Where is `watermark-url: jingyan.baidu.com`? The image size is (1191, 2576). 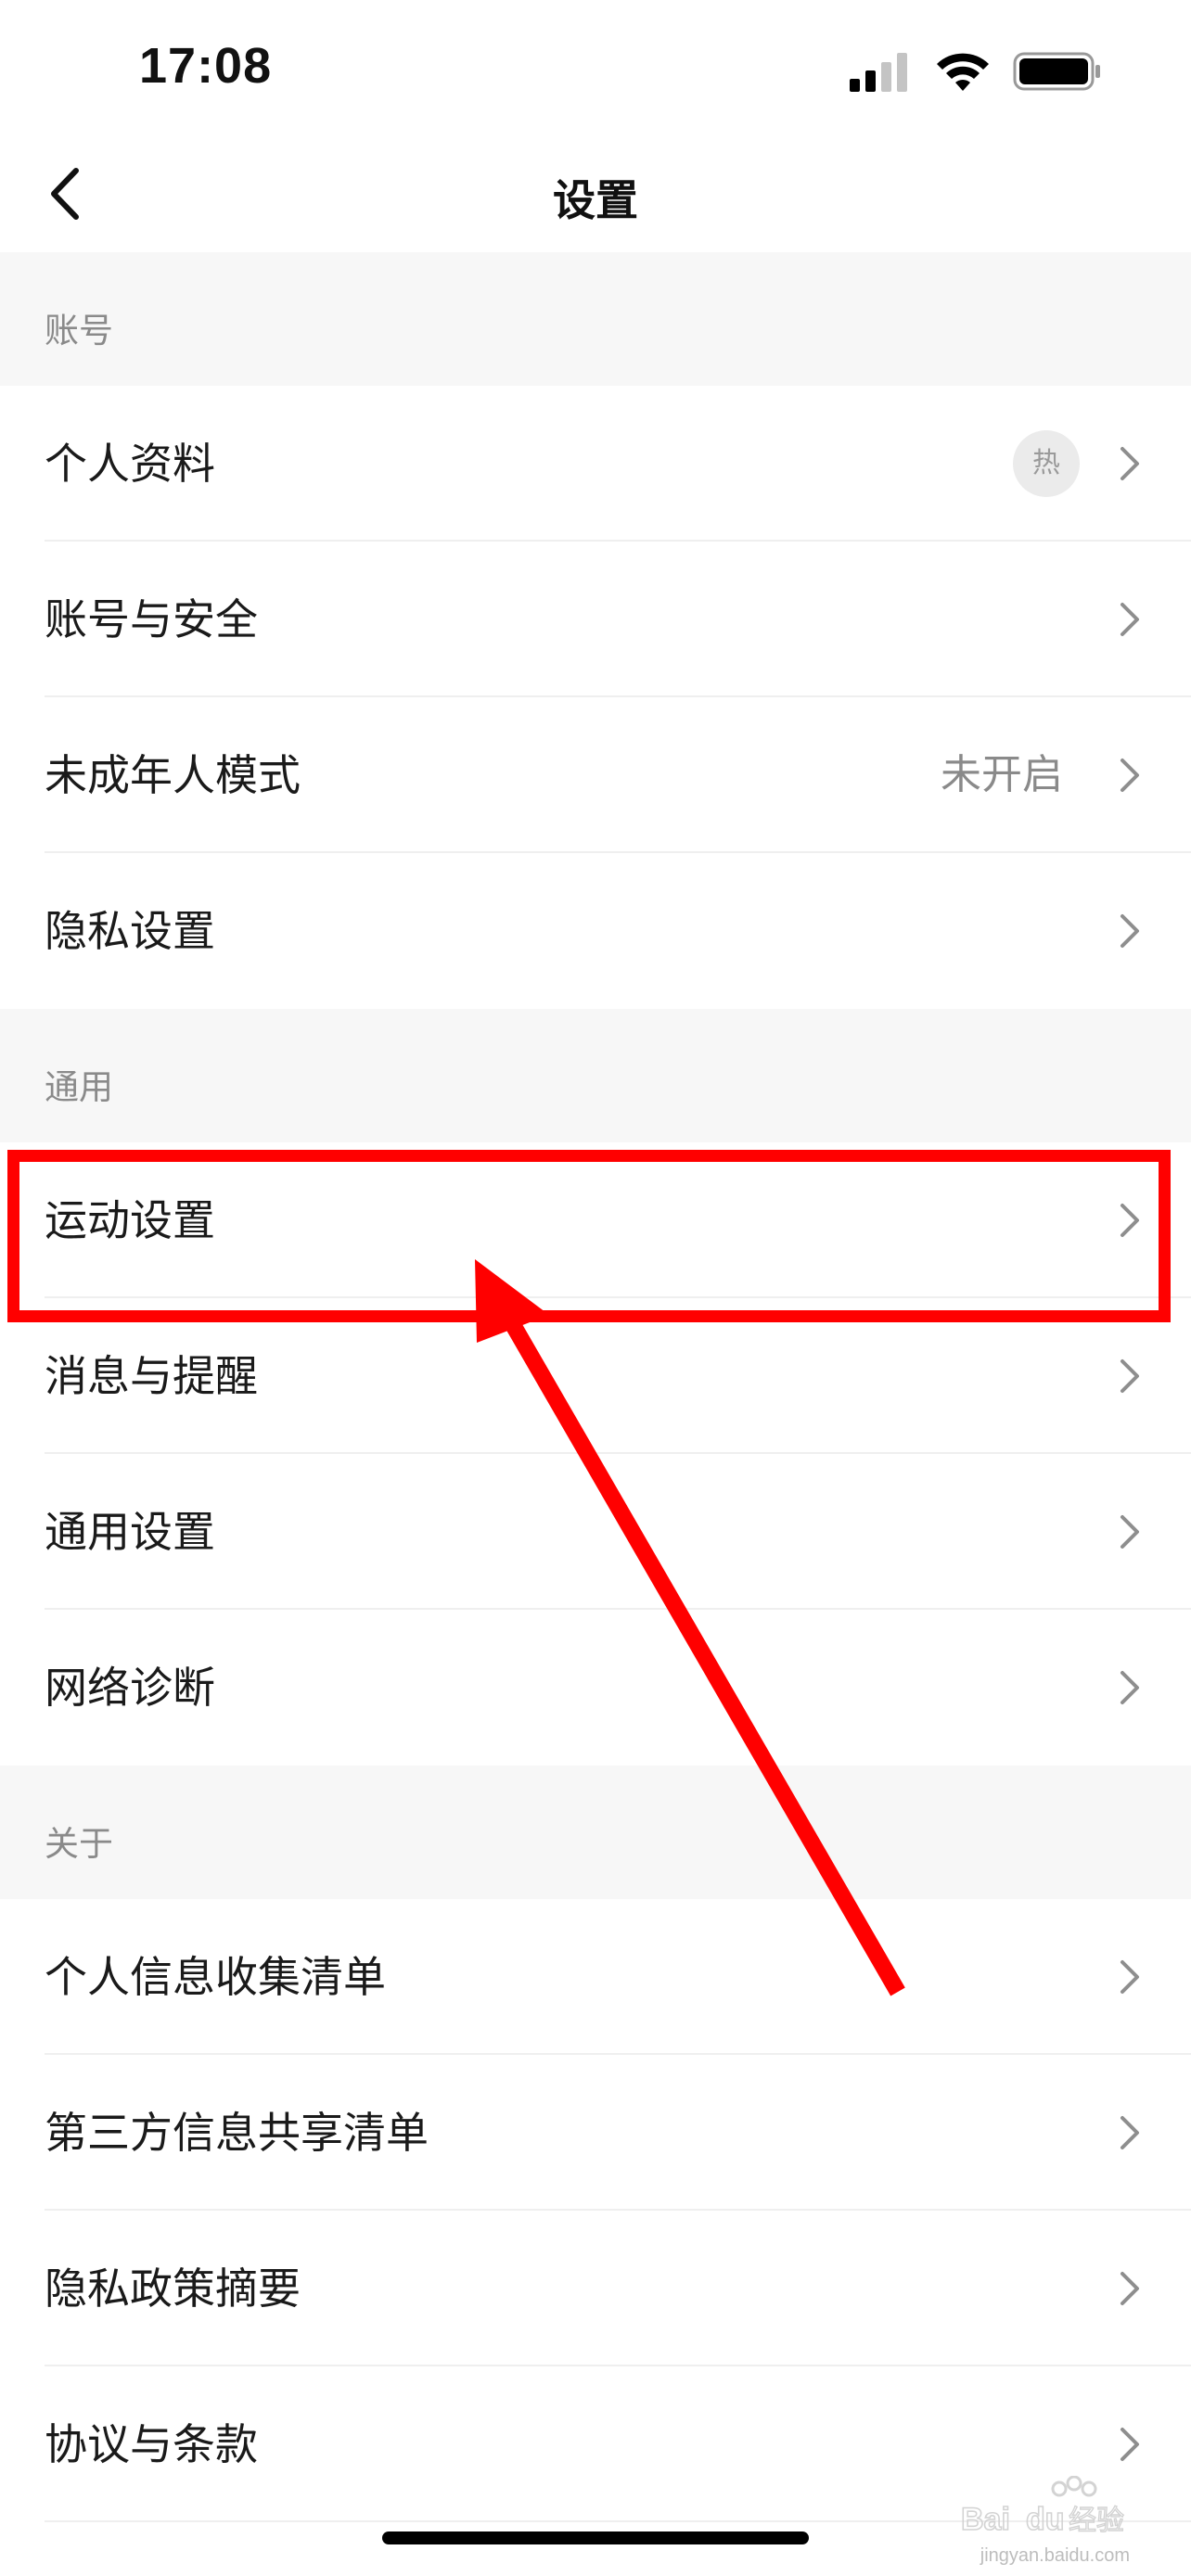 watermark-url: jingyan.baidu.com is located at coordinates (1055, 2555).